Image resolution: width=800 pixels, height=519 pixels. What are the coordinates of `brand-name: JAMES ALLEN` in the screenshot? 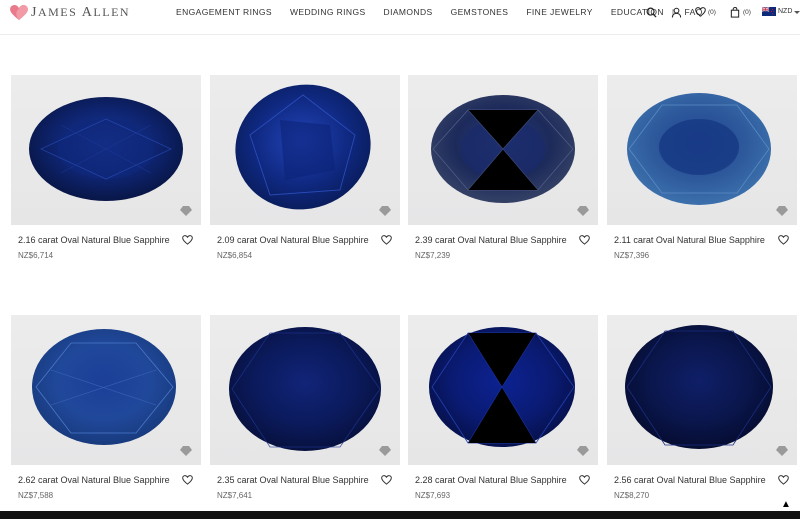 It's located at (81, 12).